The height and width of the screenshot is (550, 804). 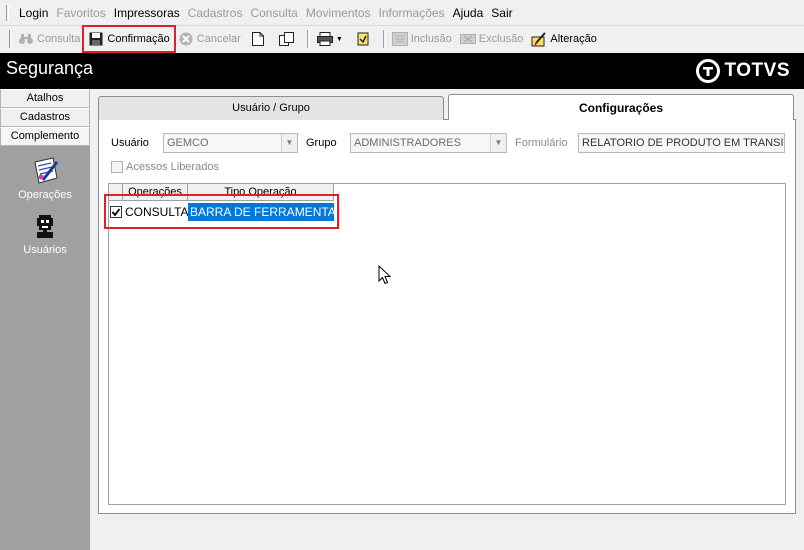 I want to click on totvs-emblem-icon, so click(x=707, y=71).